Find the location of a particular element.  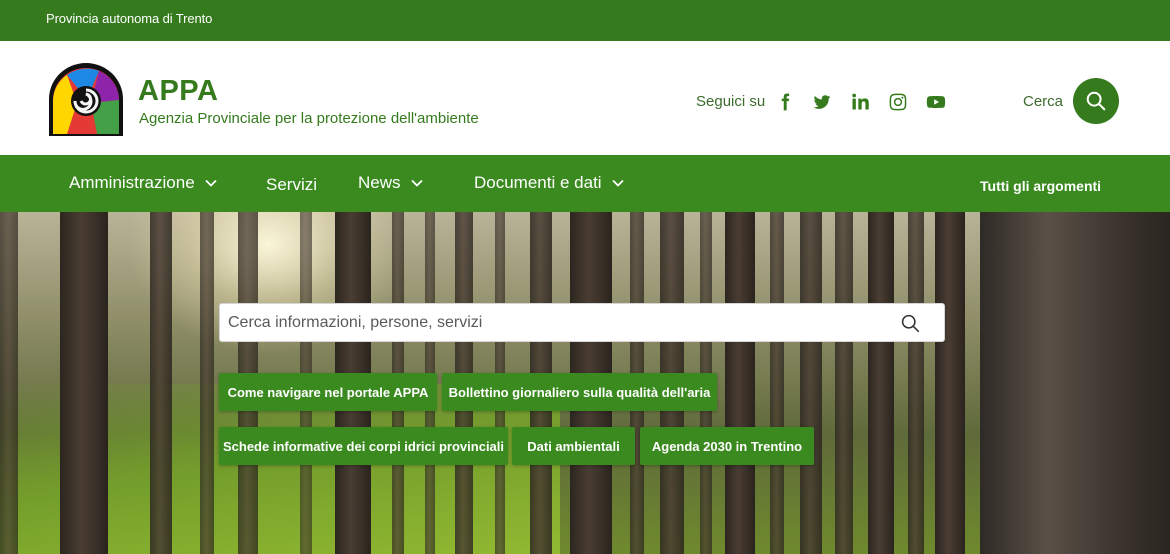

hero-search-box is located at coordinates (582, 322).